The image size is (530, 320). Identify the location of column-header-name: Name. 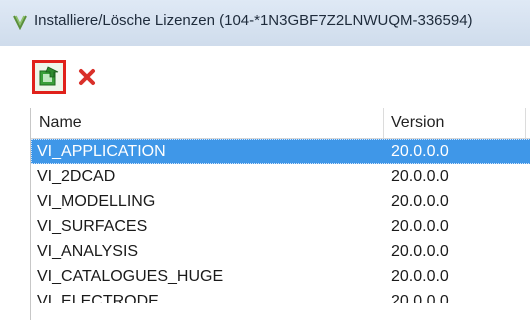
(60, 123).